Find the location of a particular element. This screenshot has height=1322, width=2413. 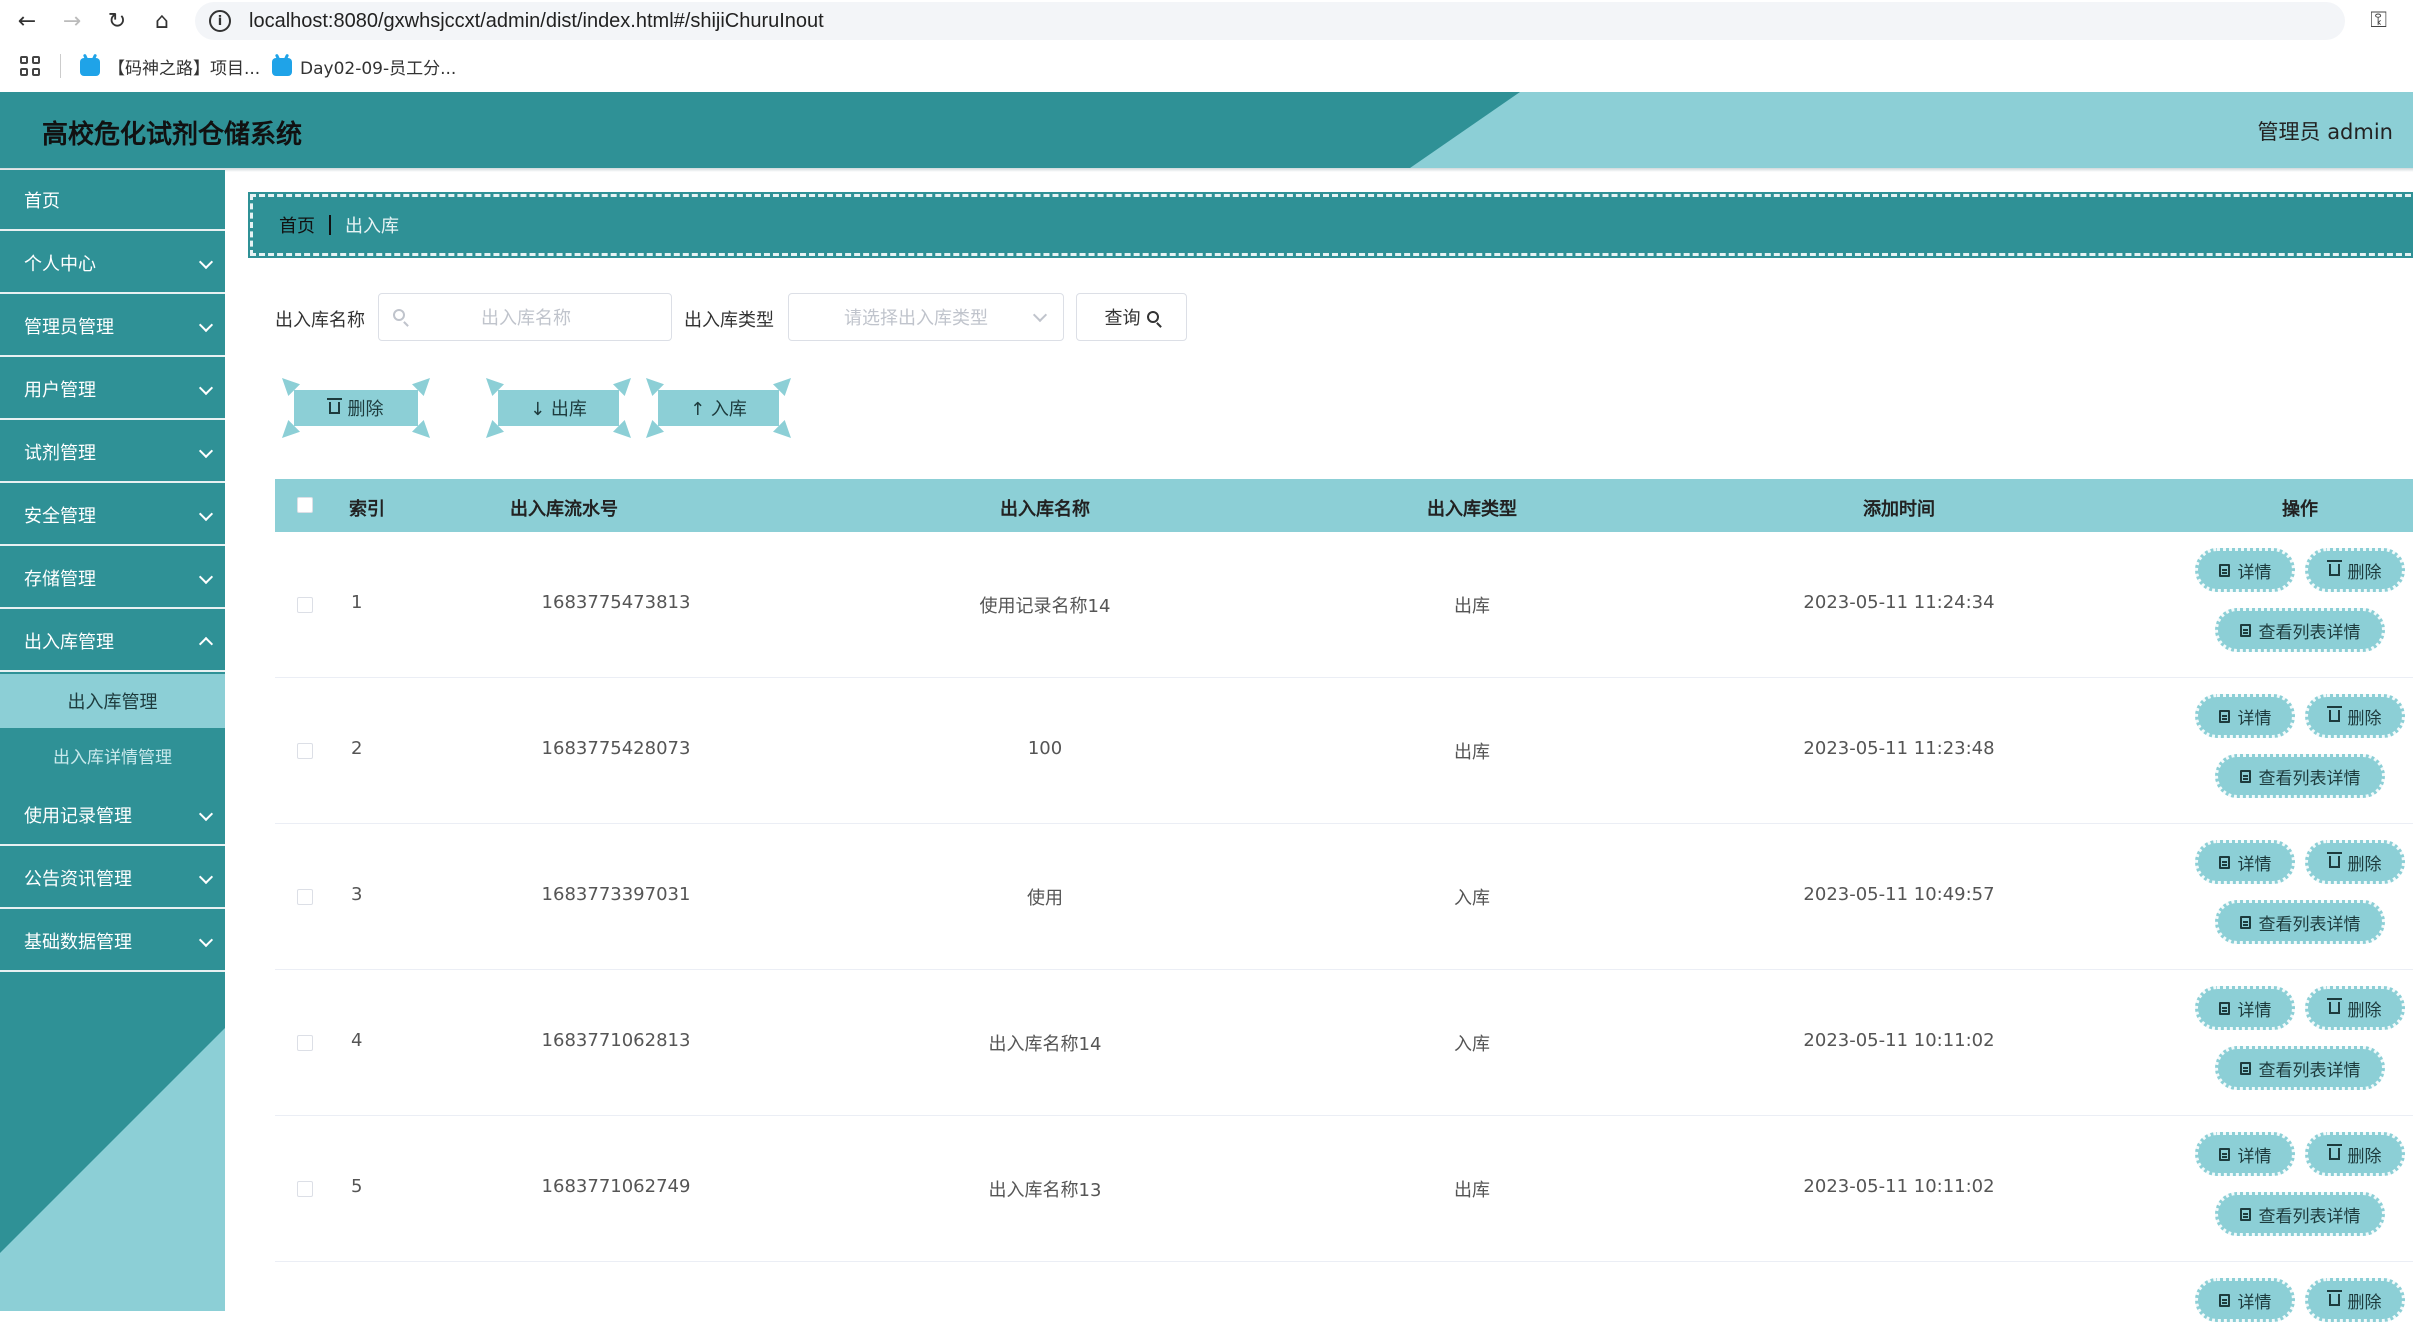

batch-delete-label: 删除 is located at coordinates (365, 409).